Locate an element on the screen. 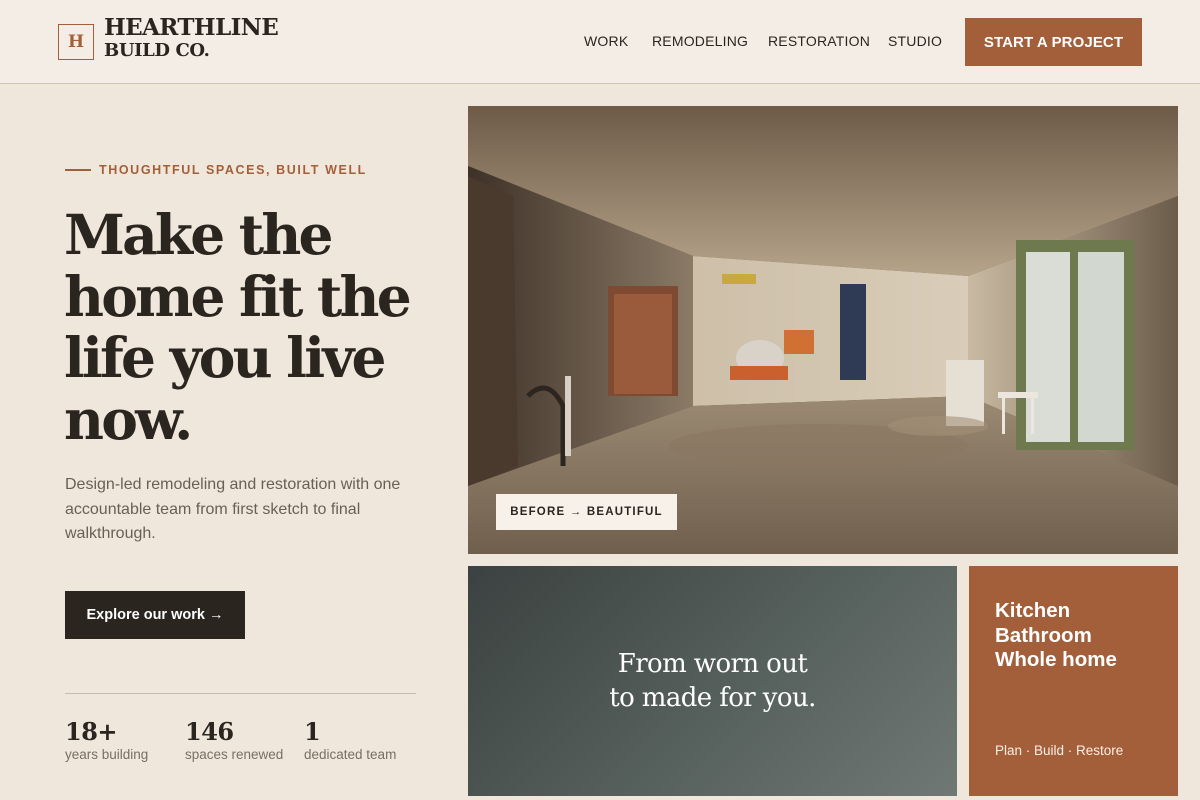 This screenshot has width=1200, height=800. service-item: Whole home is located at coordinates (1056, 659).